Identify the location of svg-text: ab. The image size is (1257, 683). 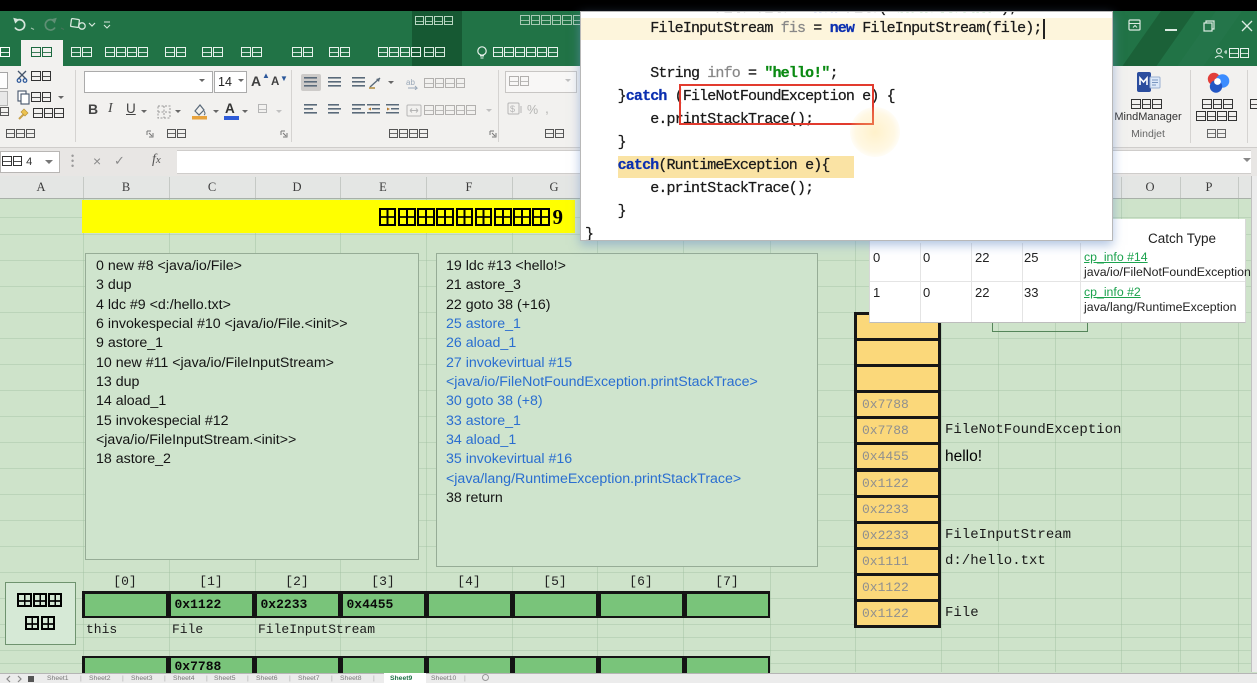
(410, 82).